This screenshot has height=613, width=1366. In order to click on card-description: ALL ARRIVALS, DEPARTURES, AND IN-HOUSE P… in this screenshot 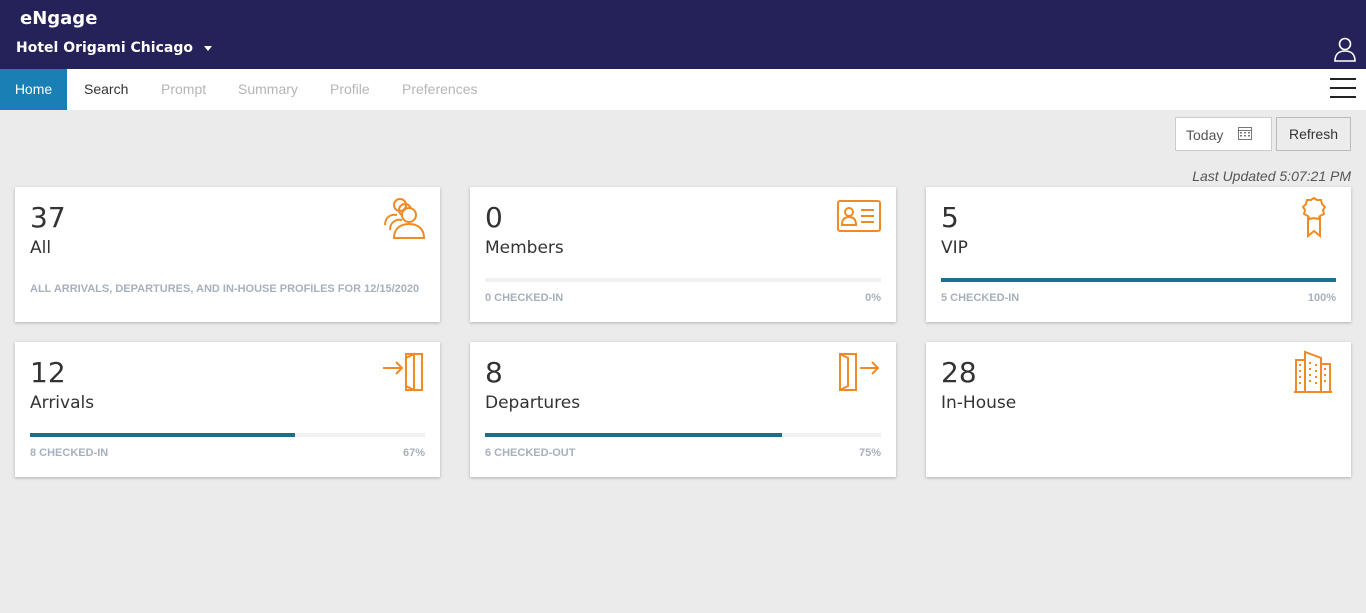, I will do `click(225, 289)`.